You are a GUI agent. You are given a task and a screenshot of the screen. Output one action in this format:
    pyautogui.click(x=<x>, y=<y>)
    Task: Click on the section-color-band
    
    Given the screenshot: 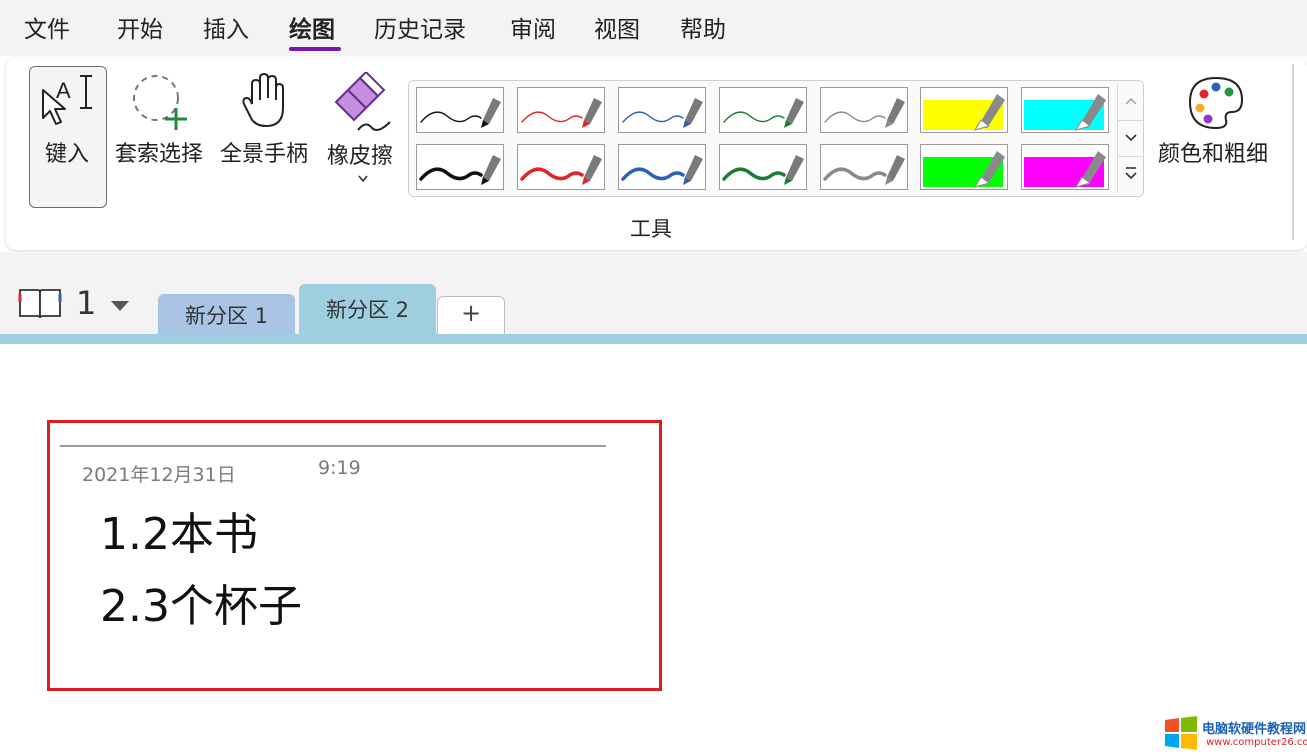 What is the action you would take?
    pyautogui.click(x=653, y=339)
    